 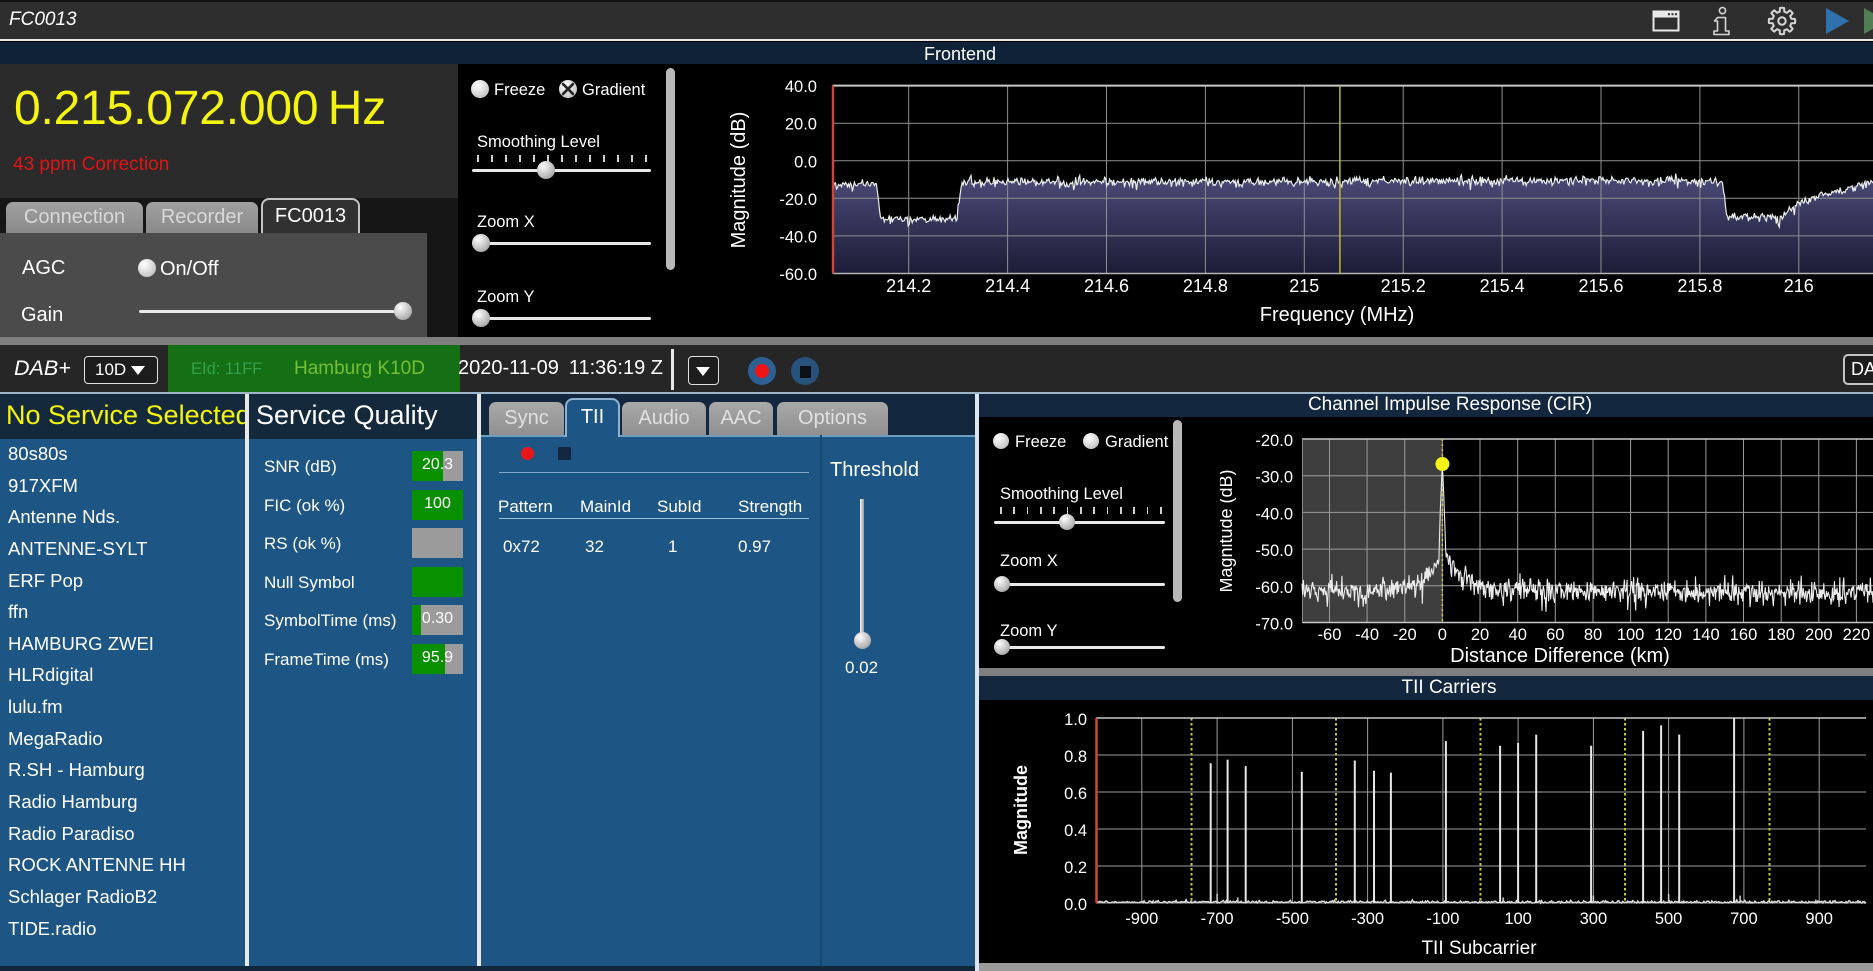 I want to click on svg-text: 214.2, so click(x=908, y=286).